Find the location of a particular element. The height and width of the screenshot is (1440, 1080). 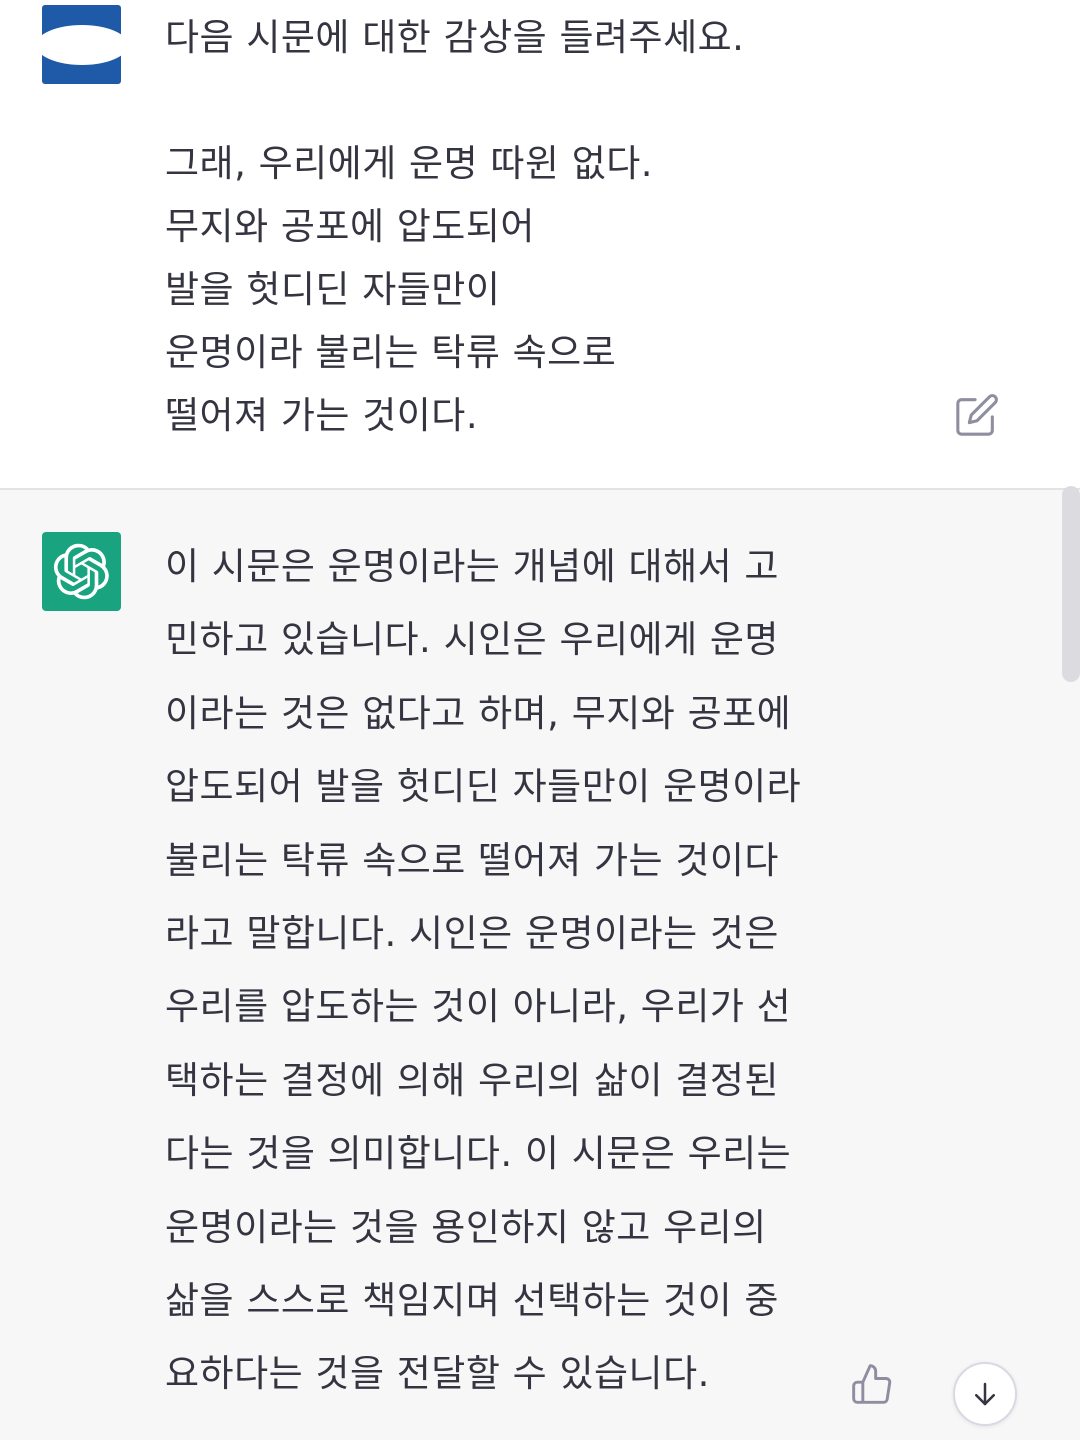

message-line: 라고 말합니다. 시인은 운명이라는 것은 is located at coordinates (472, 934).